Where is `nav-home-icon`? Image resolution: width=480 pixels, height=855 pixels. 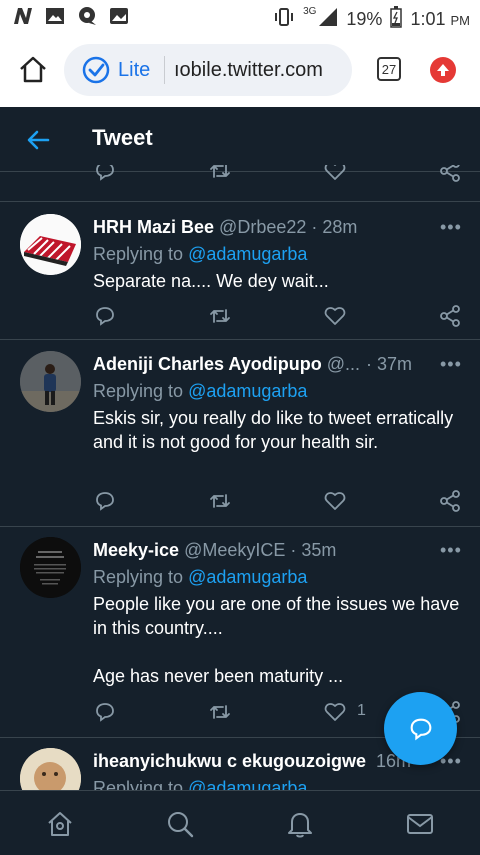 nav-home-icon is located at coordinates (60, 824).